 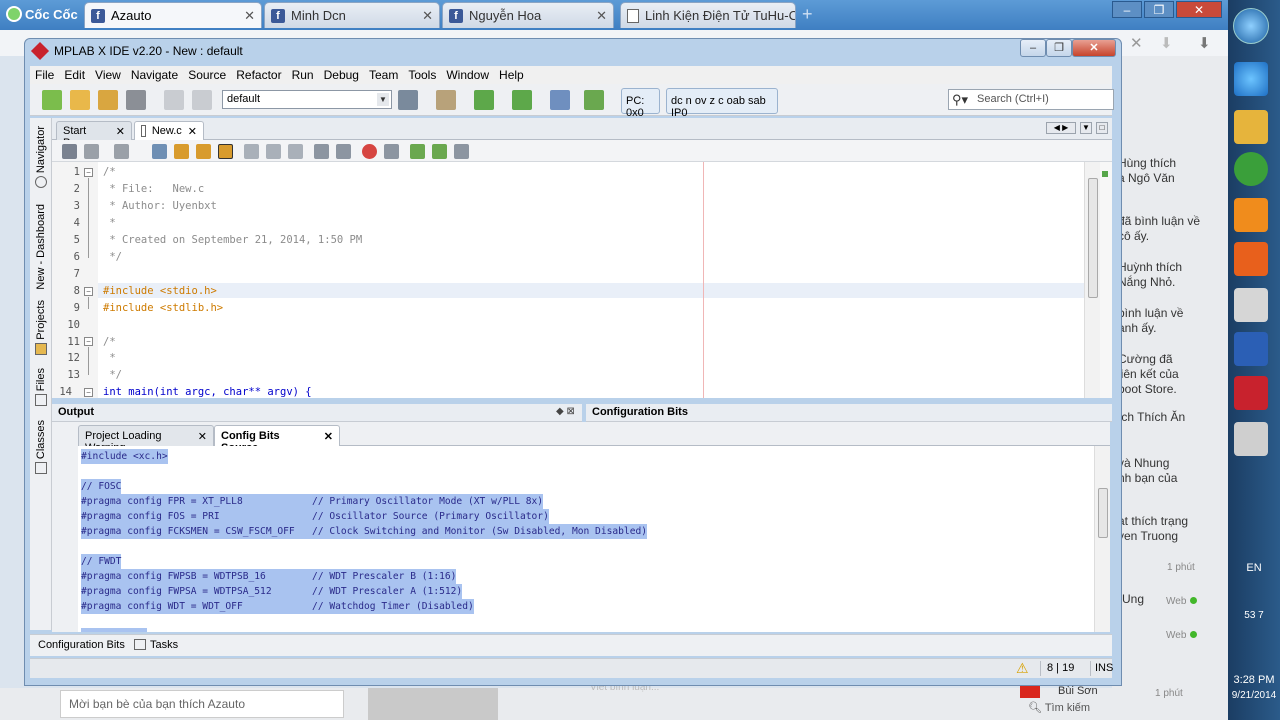 What do you see at coordinates (225, 151) in the screenshot?
I see `toggle-highlight-icon` at bounding box center [225, 151].